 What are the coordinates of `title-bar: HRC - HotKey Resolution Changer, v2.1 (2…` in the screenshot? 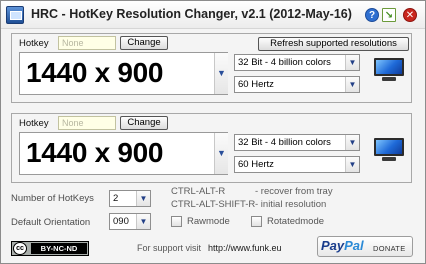 It's located at (213, 15).